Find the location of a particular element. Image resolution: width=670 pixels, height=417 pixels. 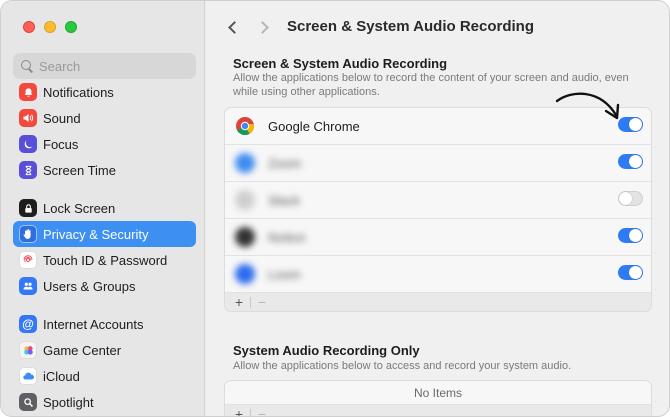

app-name: Google Chrome is located at coordinates (314, 126).